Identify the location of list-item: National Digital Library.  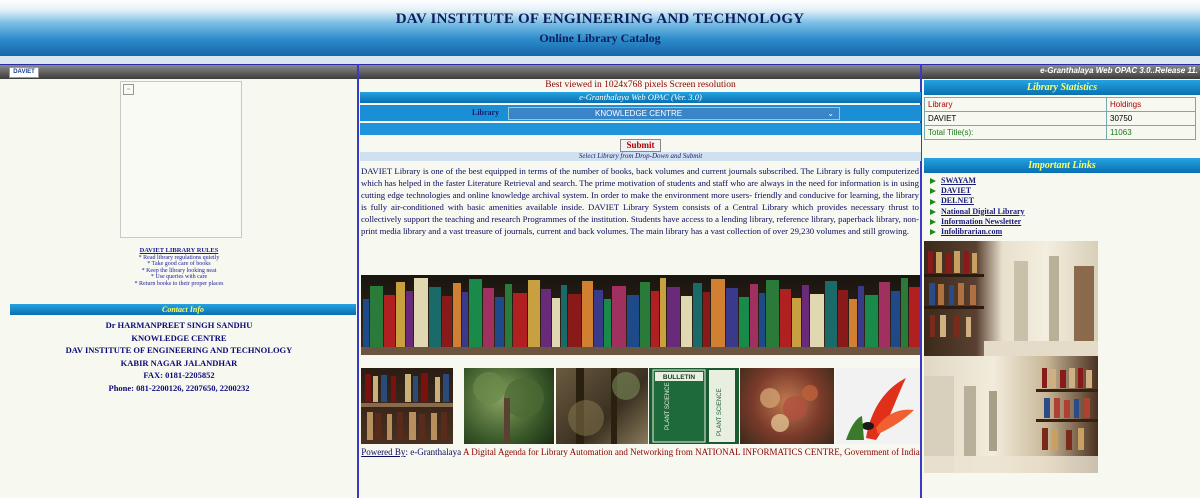
(977, 212).